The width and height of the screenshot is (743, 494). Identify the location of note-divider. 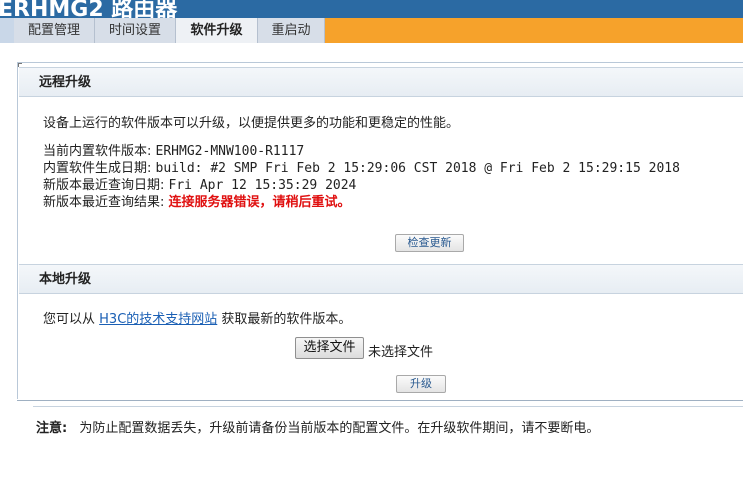
(380, 400).